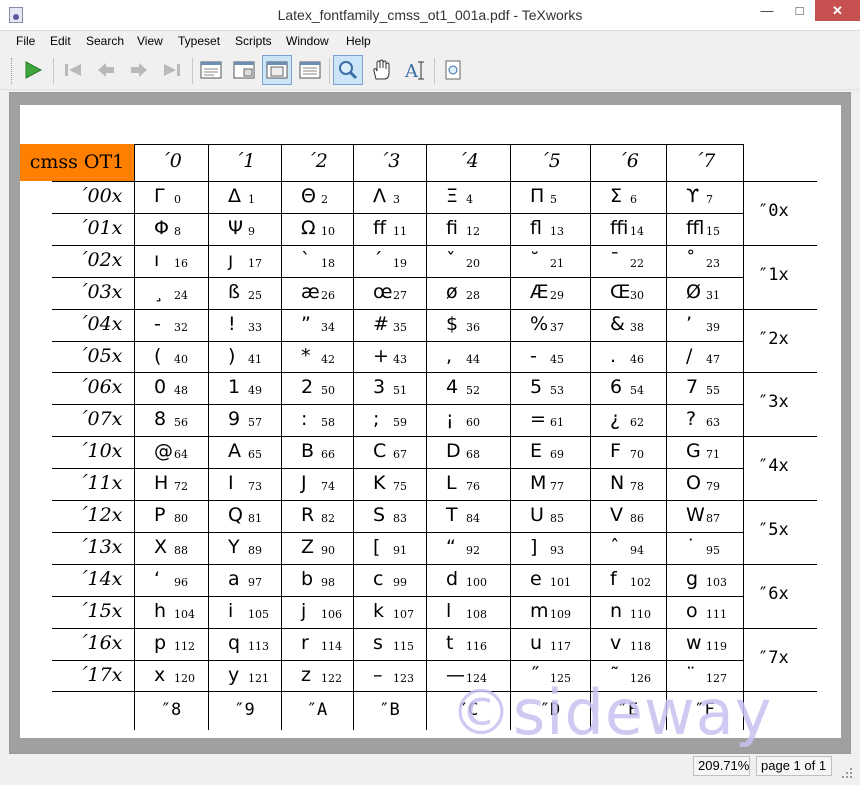  What do you see at coordinates (847, 773) in the screenshot?
I see `resize-grip-icon` at bounding box center [847, 773].